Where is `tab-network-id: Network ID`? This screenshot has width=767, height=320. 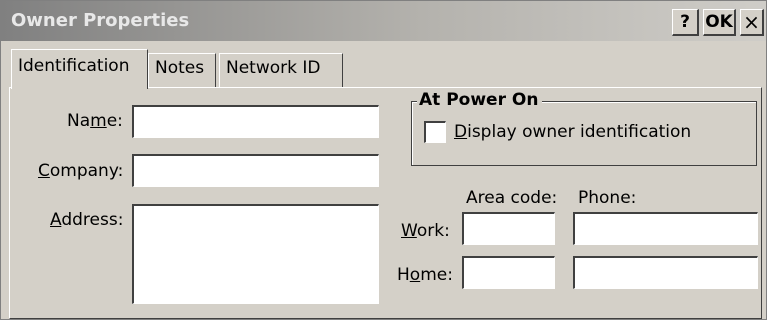 tab-network-id: Network ID is located at coordinates (281, 70).